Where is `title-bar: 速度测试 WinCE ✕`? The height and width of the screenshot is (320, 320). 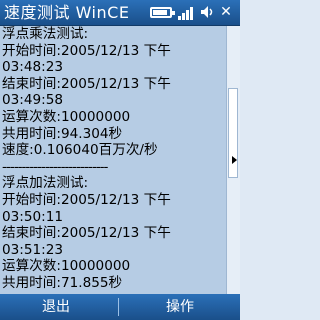 title-bar: 速度测试 WinCE ✕ is located at coordinates (120, 13).